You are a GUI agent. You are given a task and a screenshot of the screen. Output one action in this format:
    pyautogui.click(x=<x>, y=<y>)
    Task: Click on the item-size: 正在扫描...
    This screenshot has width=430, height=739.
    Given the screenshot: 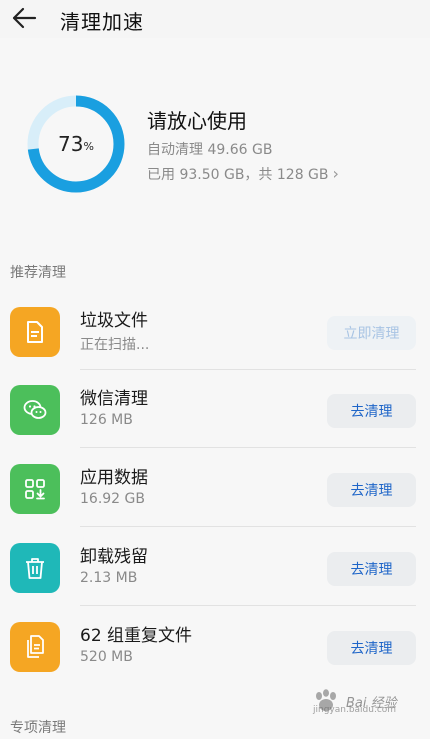 What is the action you would take?
    pyautogui.click(x=115, y=345)
    